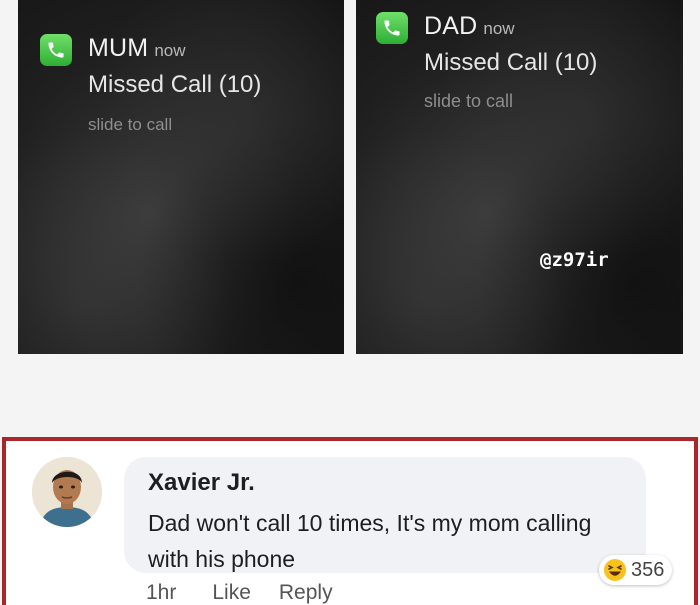 This screenshot has width=700, height=605. What do you see at coordinates (161, 592) in the screenshot?
I see `comment-timestamp: 1hr` at bounding box center [161, 592].